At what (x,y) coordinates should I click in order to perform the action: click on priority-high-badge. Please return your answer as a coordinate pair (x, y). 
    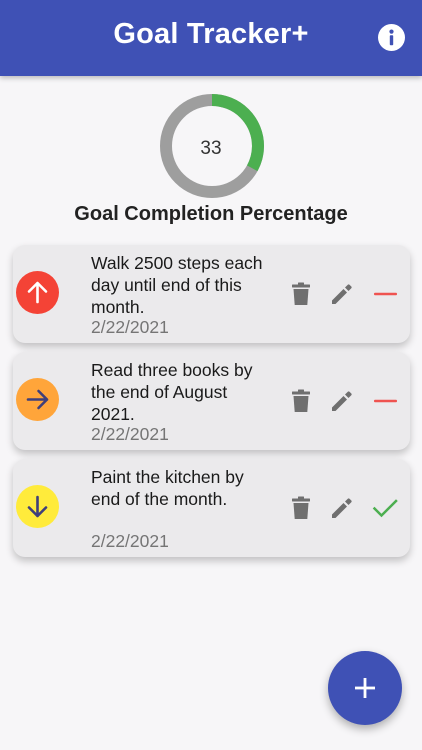
    Looking at the image, I should click on (37, 292).